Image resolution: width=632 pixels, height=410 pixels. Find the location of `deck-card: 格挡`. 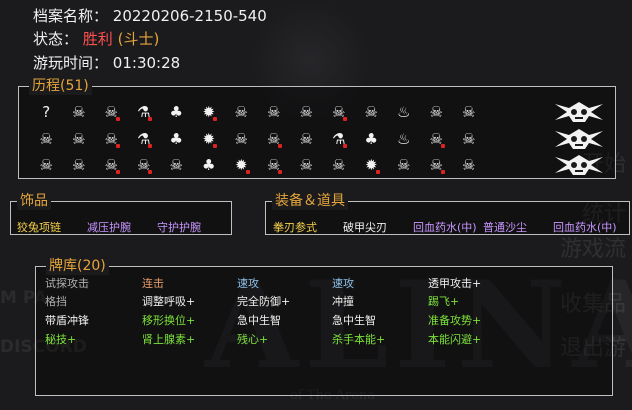

deck-card: 格挡 is located at coordinates (56, 301).